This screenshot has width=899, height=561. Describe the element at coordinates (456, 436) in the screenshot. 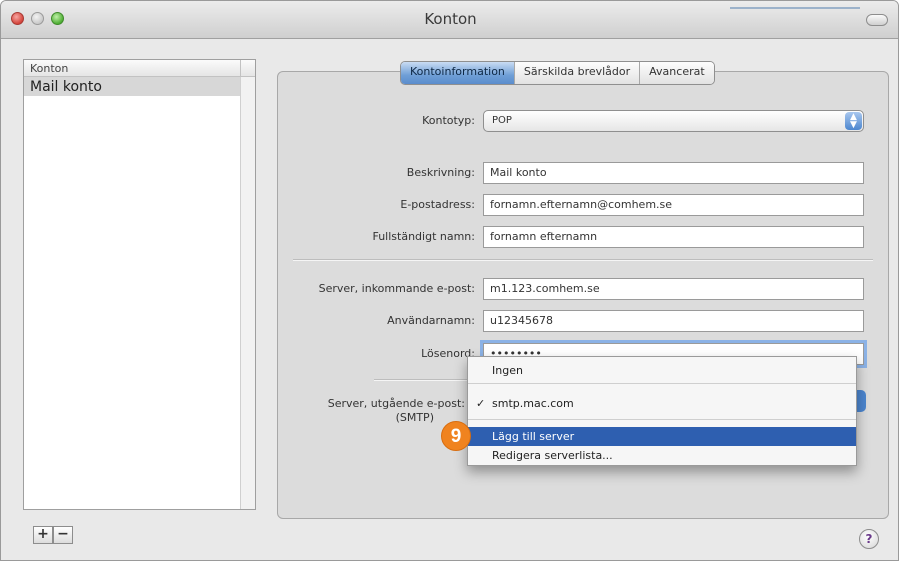

I see `step-number-badge: 9` at that location.